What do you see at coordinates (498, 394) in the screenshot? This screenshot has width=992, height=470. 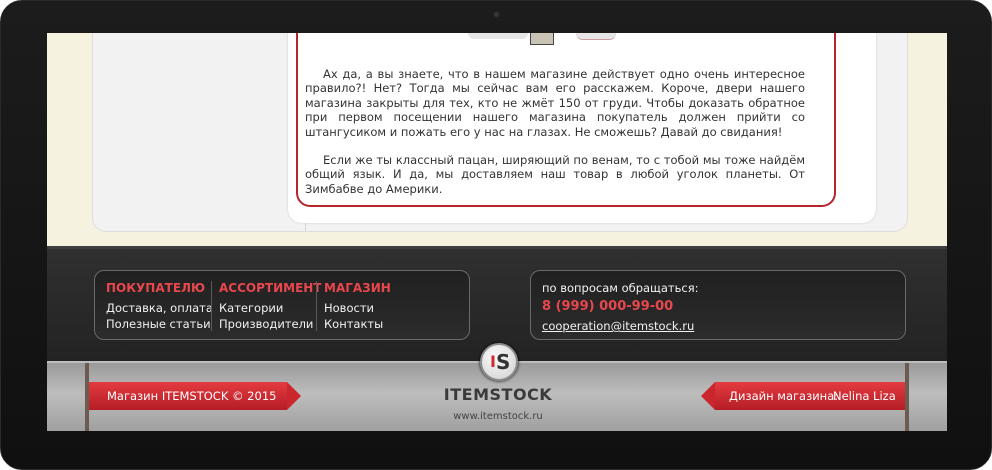 I see `logo-wordmark: ITEMSTOCK` at bounding box center [498, 394].